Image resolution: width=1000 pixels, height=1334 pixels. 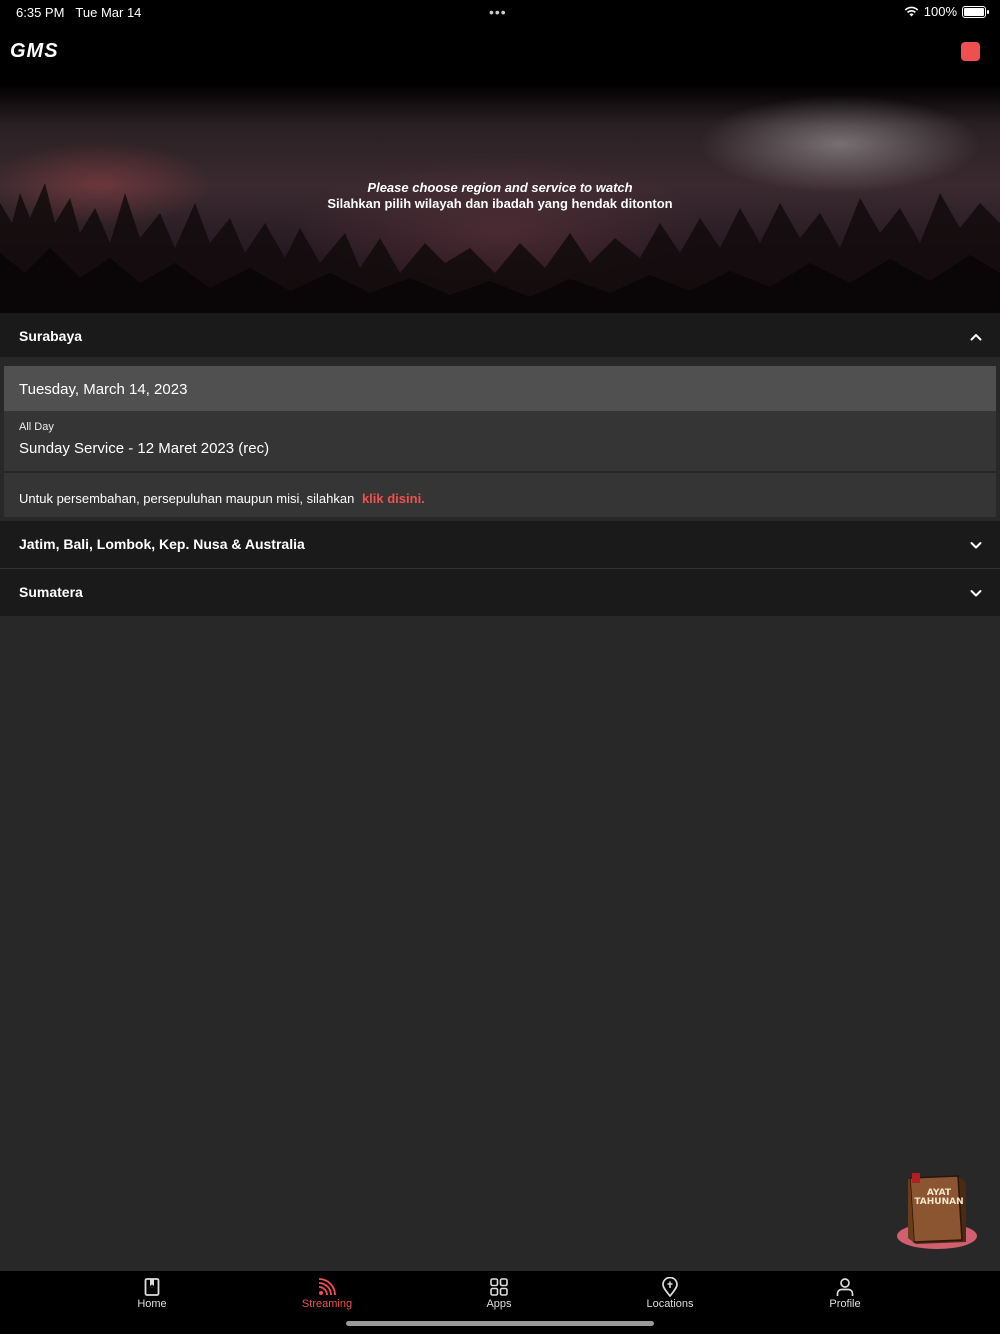 What do you see at coordinates (144, 448) in the screenshot?
I see `service-name: Sunday Service - 12 Maret 2023 (rec)` at bounding box center [144, 448].